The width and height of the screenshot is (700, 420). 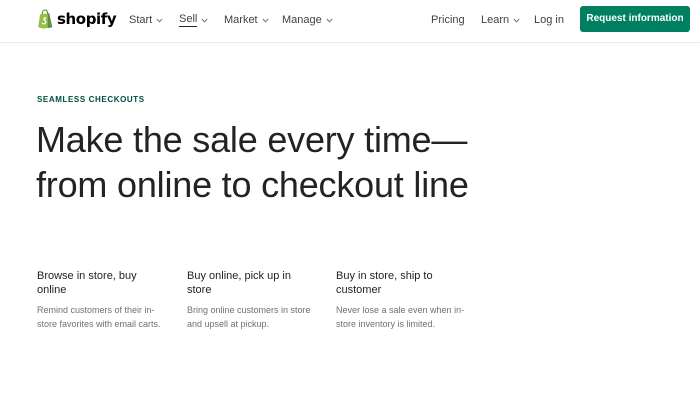 What do you see at coordinates (302, 20) in the screenshot?
I see `nav-item-label: Manage` at bounding box center [302, 20].